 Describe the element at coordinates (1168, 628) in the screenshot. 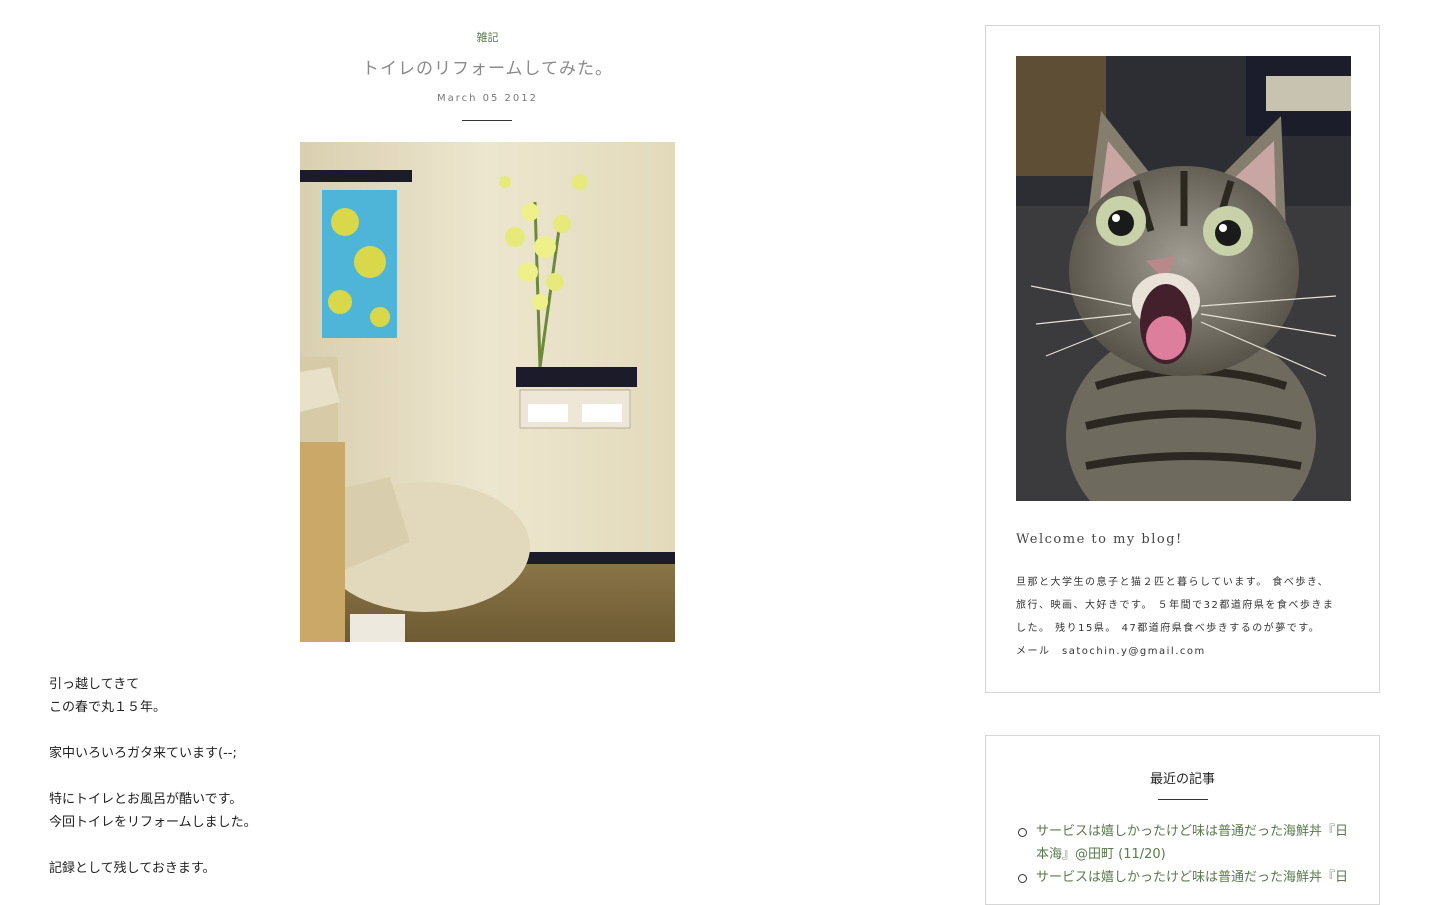

I see `about-text-line: した。 残り15県。 47都道府県食べ歩きするのが夢です。` at that location.